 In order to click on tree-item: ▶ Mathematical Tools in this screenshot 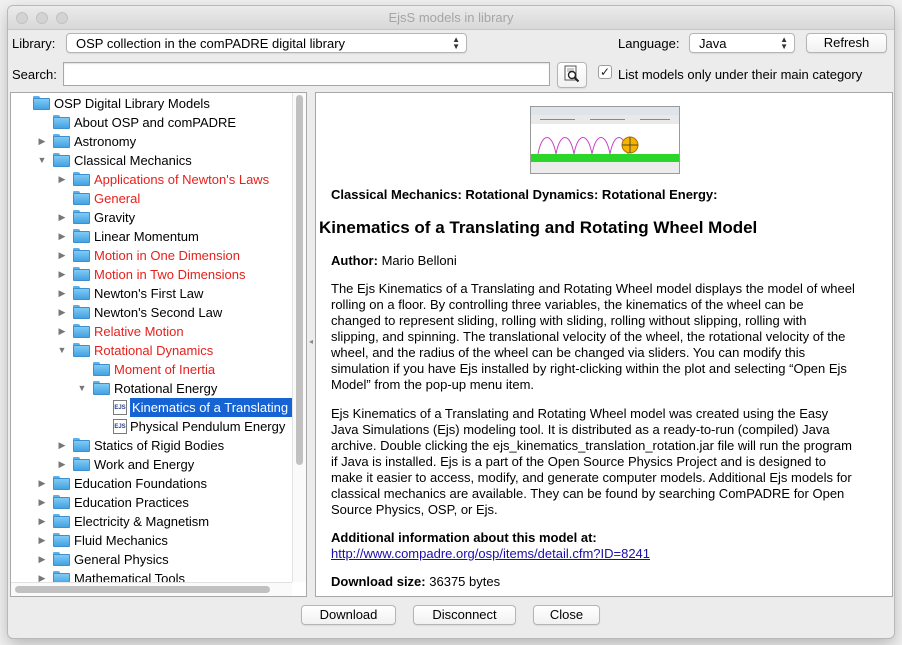, I will do `click(151, 575)`.